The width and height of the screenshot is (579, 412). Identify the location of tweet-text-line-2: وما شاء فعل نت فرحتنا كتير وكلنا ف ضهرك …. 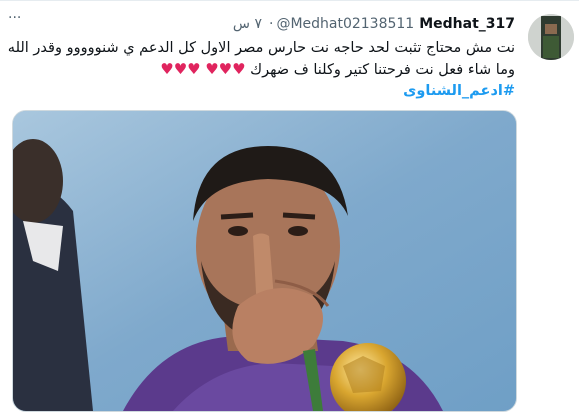
(260, 70).